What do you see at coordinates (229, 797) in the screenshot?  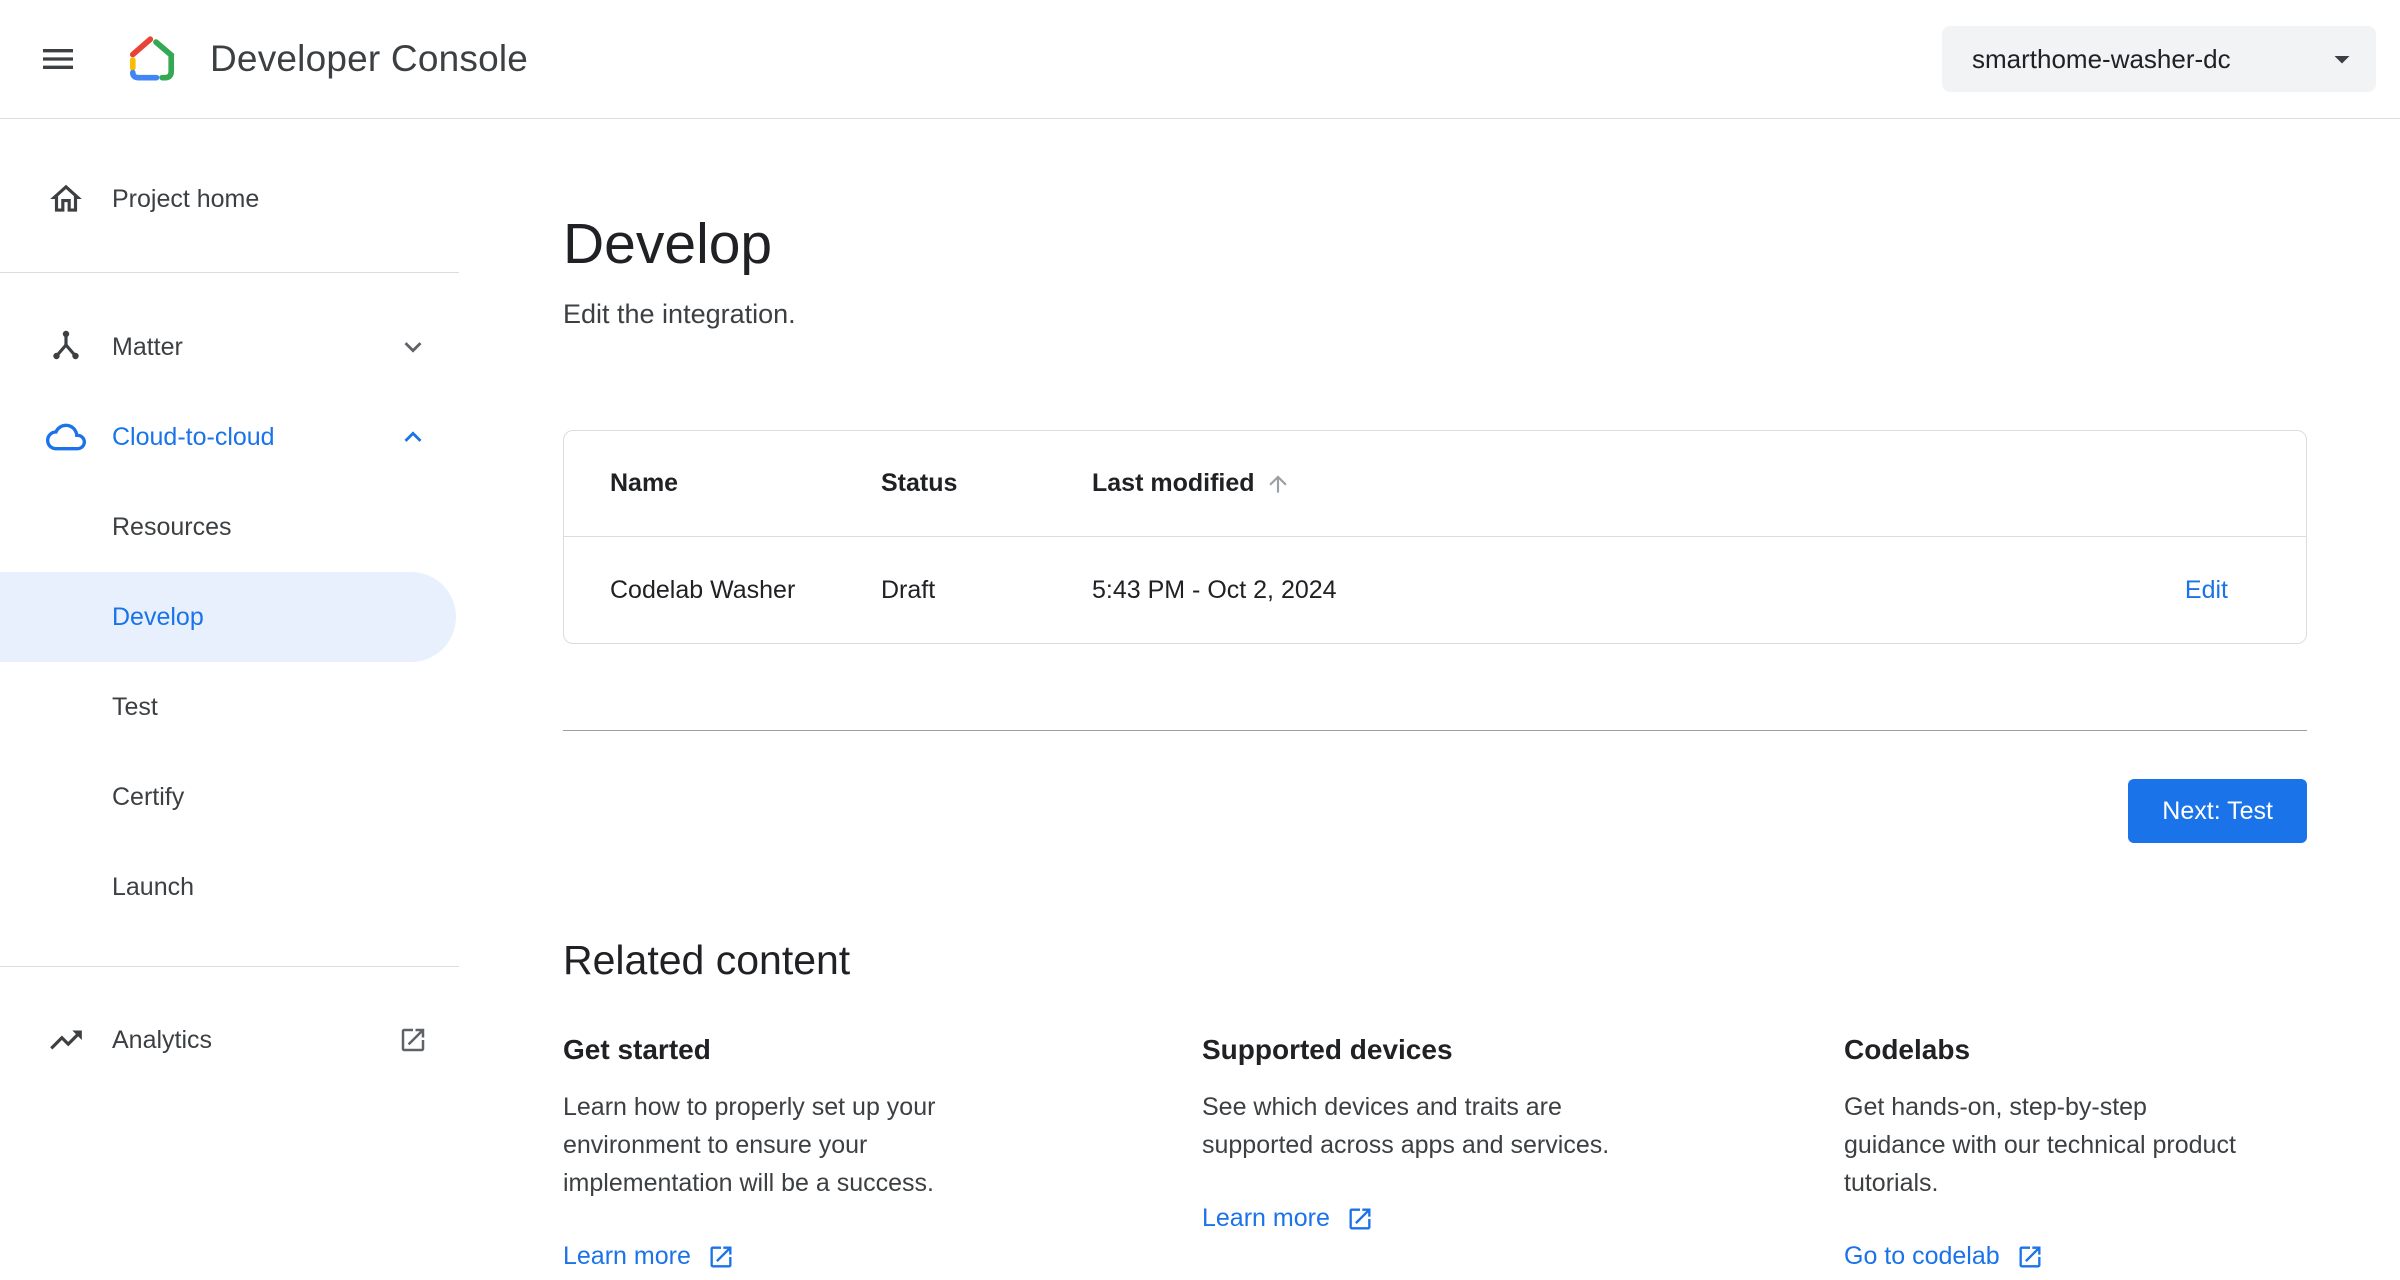 I see `sidebar-item-certify: Certify` at bounding box center [229, 797].